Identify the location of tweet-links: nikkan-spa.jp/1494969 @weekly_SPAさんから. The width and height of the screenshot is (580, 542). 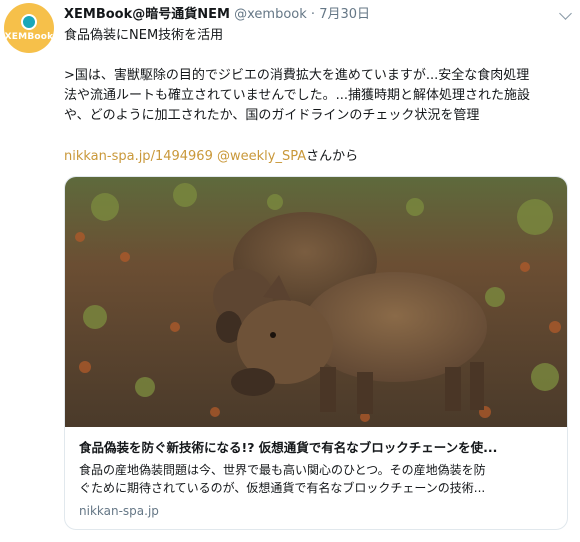
(211, 157).